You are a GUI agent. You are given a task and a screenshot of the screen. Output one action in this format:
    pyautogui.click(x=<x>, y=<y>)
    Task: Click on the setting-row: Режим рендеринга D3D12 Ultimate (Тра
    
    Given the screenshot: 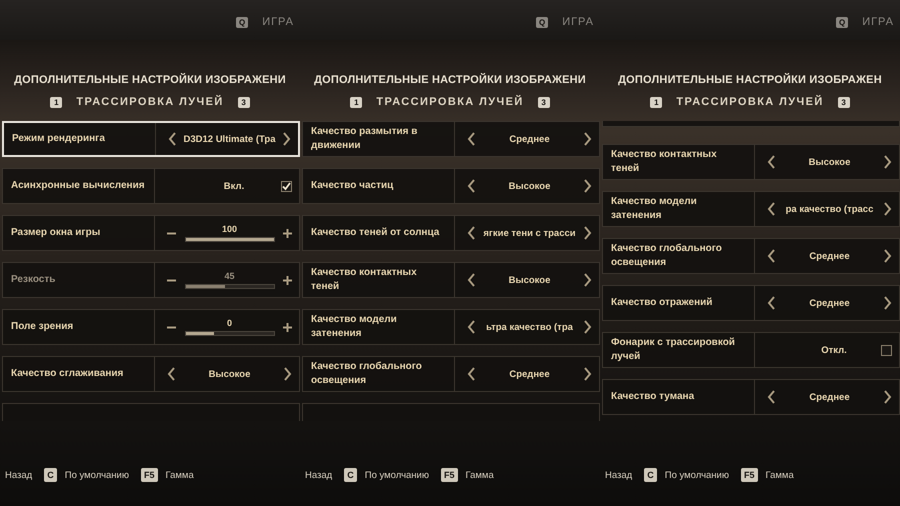 What is the action you would take?
    pyautogui.click(x=151, y=139)
    